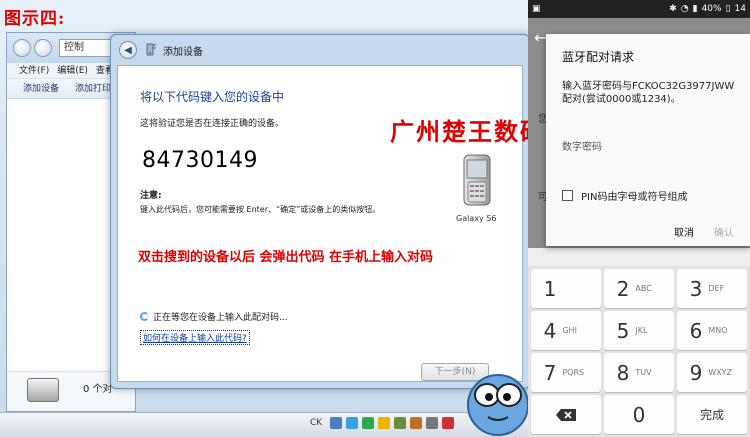  Describe the element at coordinates (195, 337) in the screenshot. I see `help-link: 如何在设备上输入此代码?` at that location.